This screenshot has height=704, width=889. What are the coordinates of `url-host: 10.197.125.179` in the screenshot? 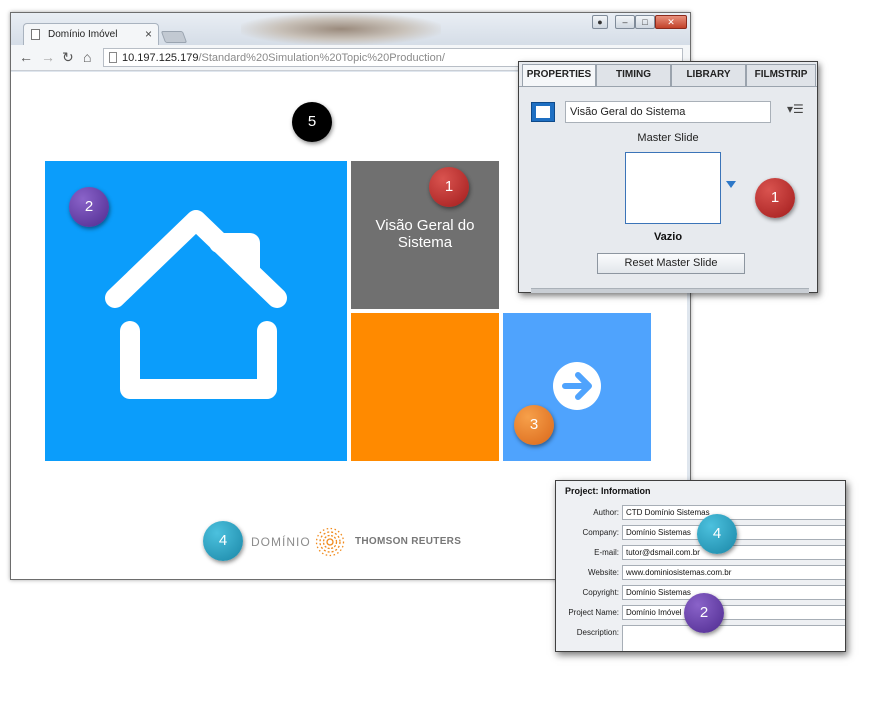 It's located at (160, 58).